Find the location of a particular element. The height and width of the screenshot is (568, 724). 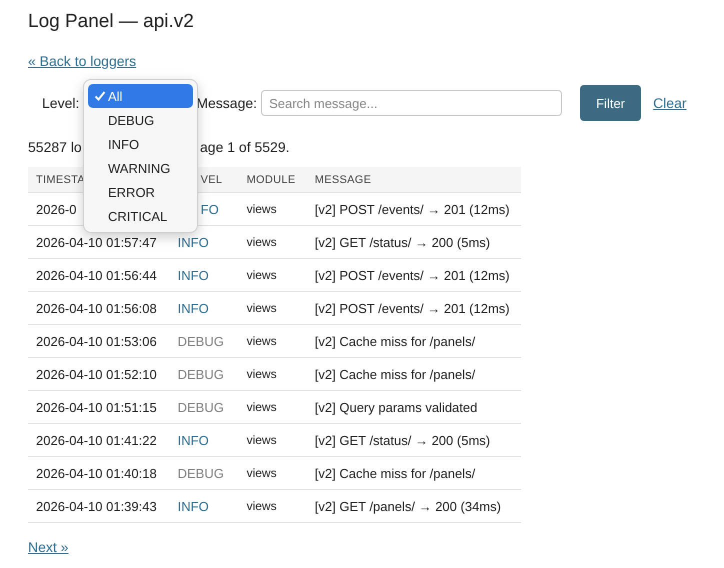

check-icon is located at coordinates (100, 96).